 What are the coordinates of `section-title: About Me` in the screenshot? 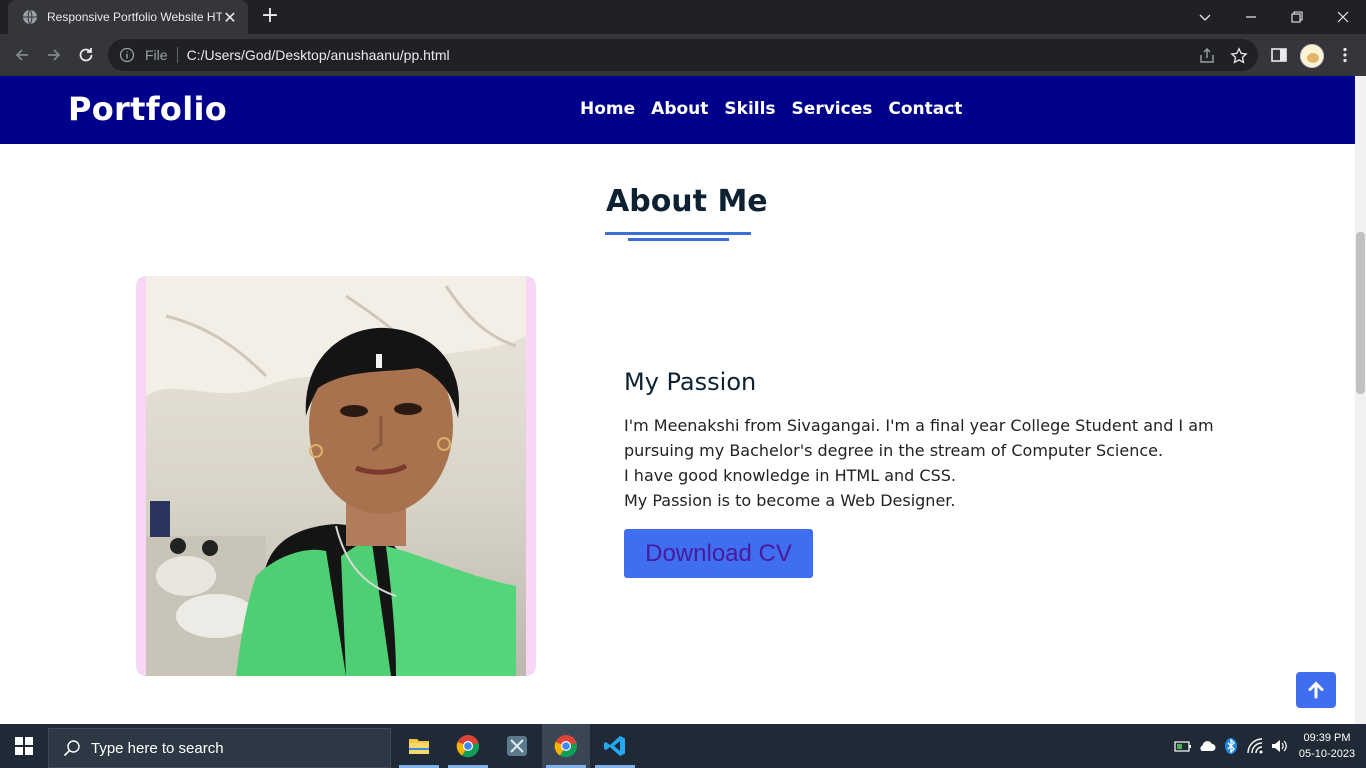 It's located at (687, 201).